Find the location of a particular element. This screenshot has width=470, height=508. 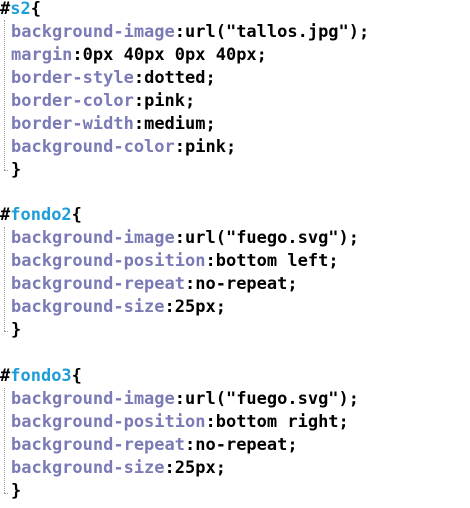

code-line: #fondo2{ is located at coordinates (41, 215).